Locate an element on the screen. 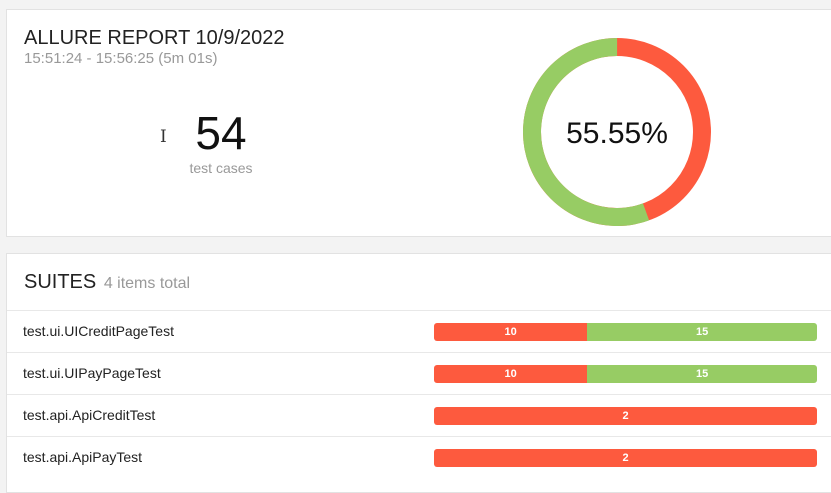  success-rate-donut: 55.55% is located at coordinates (617, 132).